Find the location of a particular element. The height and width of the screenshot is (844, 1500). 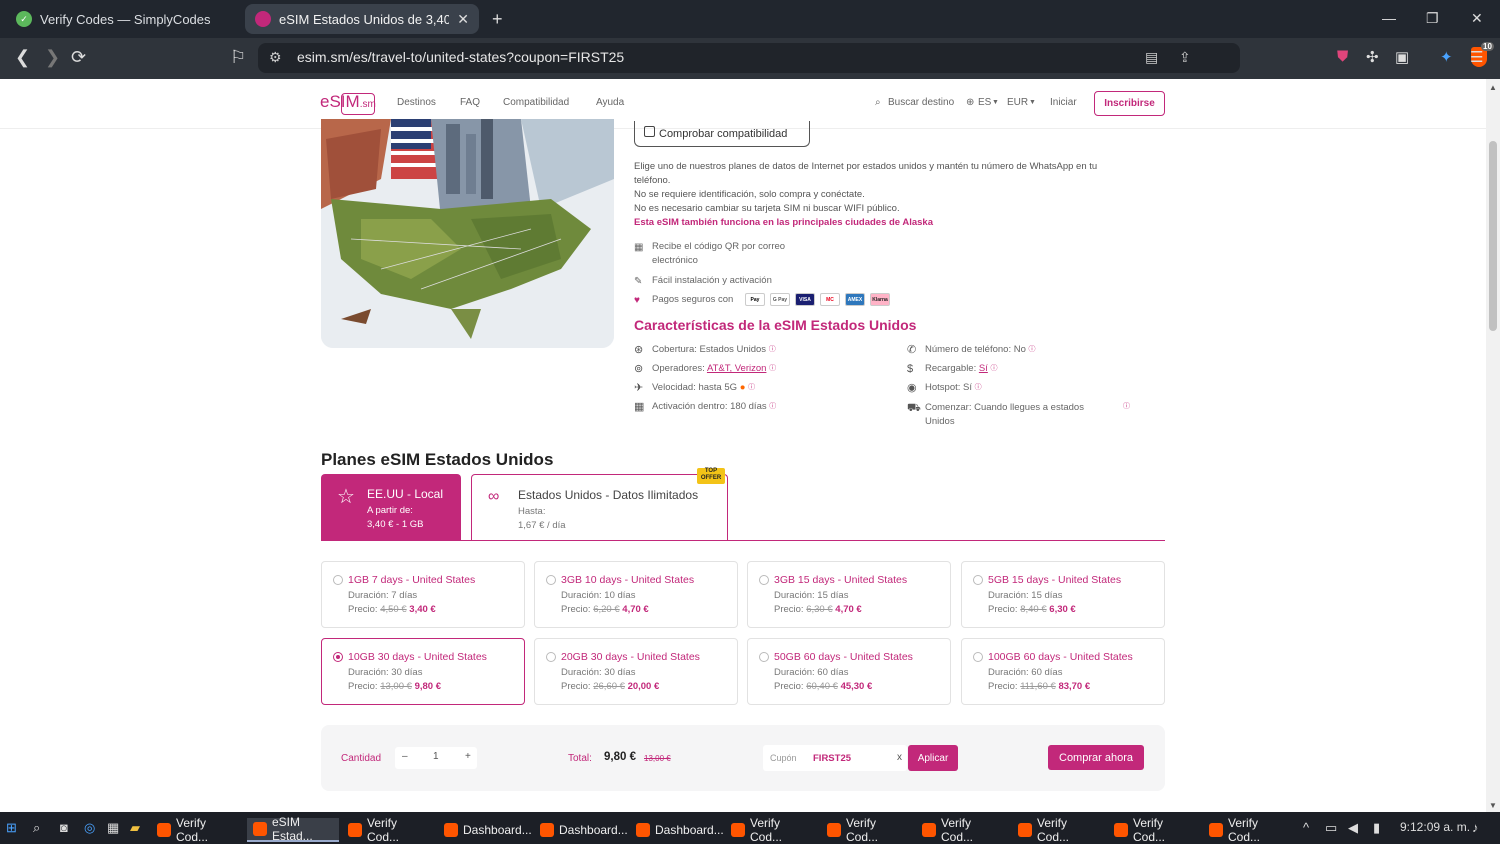

nav-compatibilidad: Compatibilidad is located at coordinates (536, 102).